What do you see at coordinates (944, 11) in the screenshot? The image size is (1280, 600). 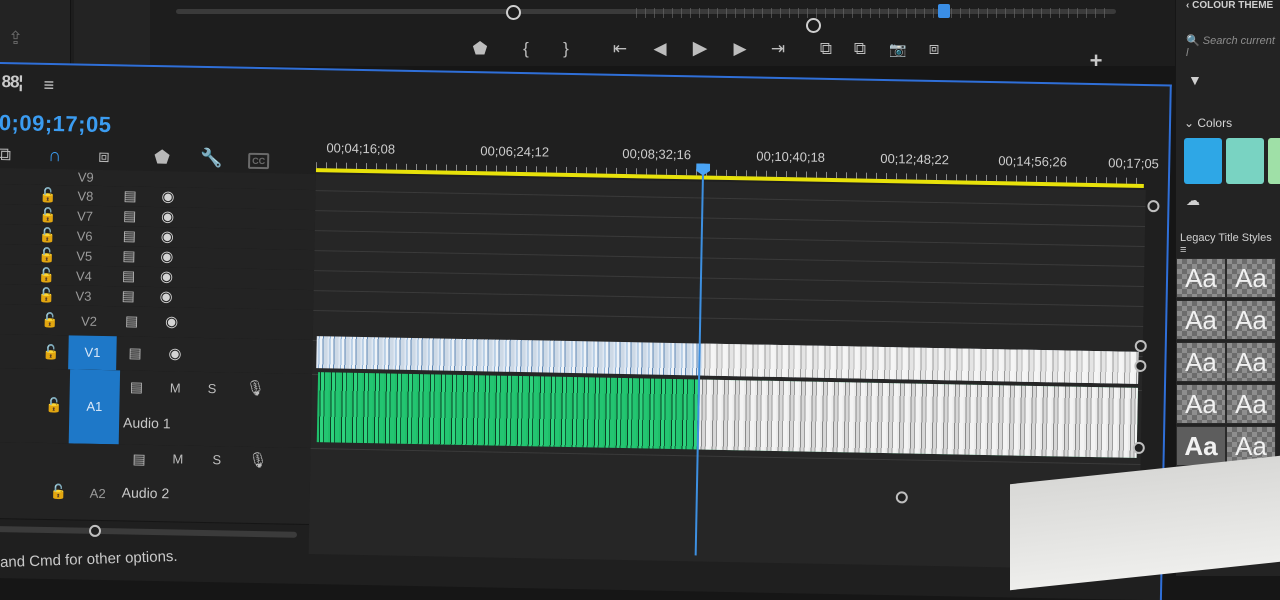 I see `program-playhead` at bounding box center [944, 11].